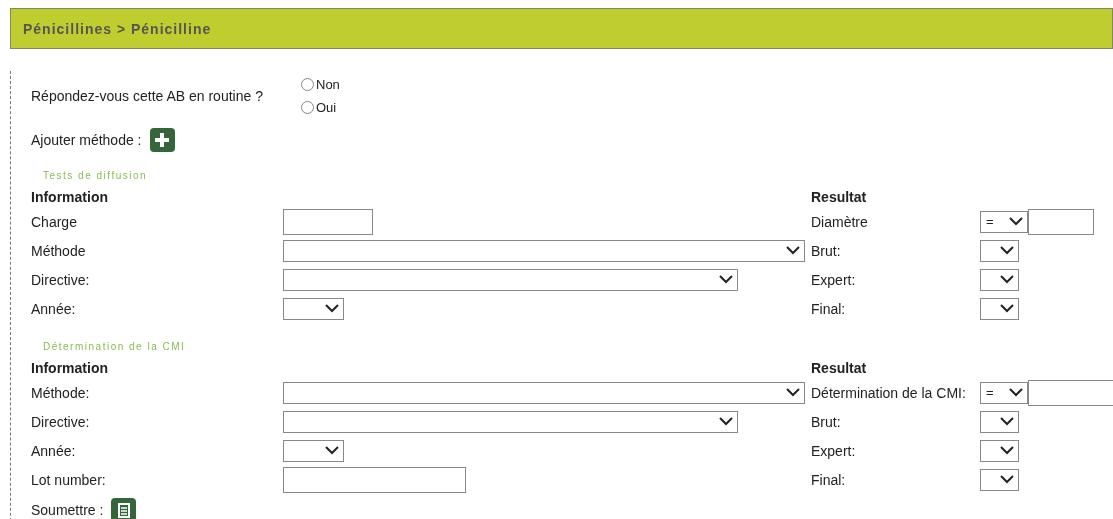 The height and width of the screenshot is (519, 1113). What do you see at coordinates (69, 479) in the screenshot?
I see `field-label: Lot number:` at bounding box center [69, 479].